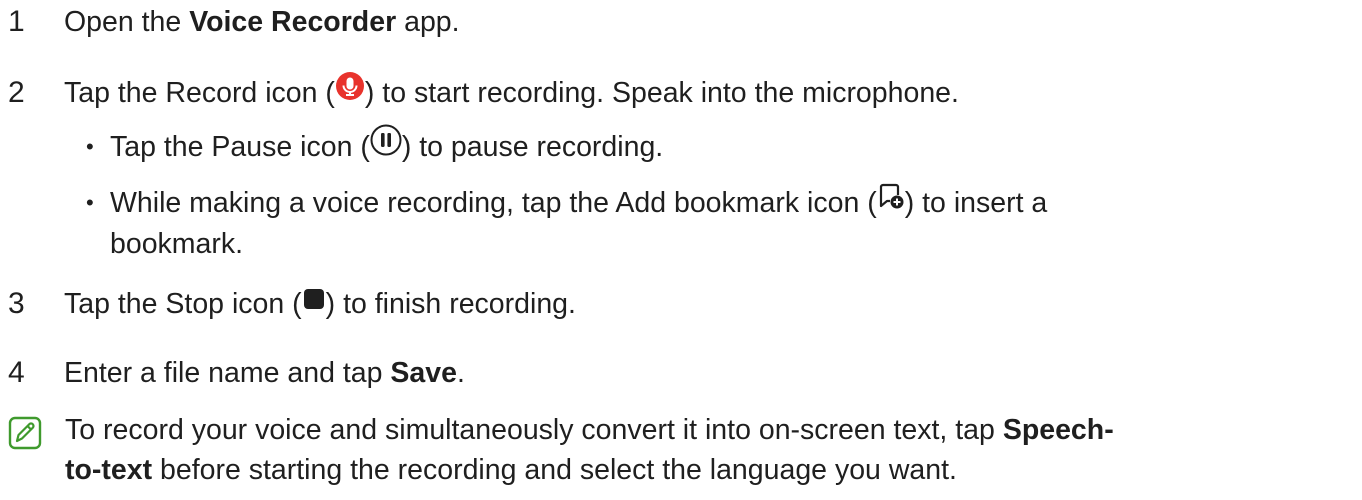 This screenshot has height=500, width=1362. What do you see at coordinates (16, 92) in the screenshot?
I see `step-number: 2` at bounding box center [16, 92].